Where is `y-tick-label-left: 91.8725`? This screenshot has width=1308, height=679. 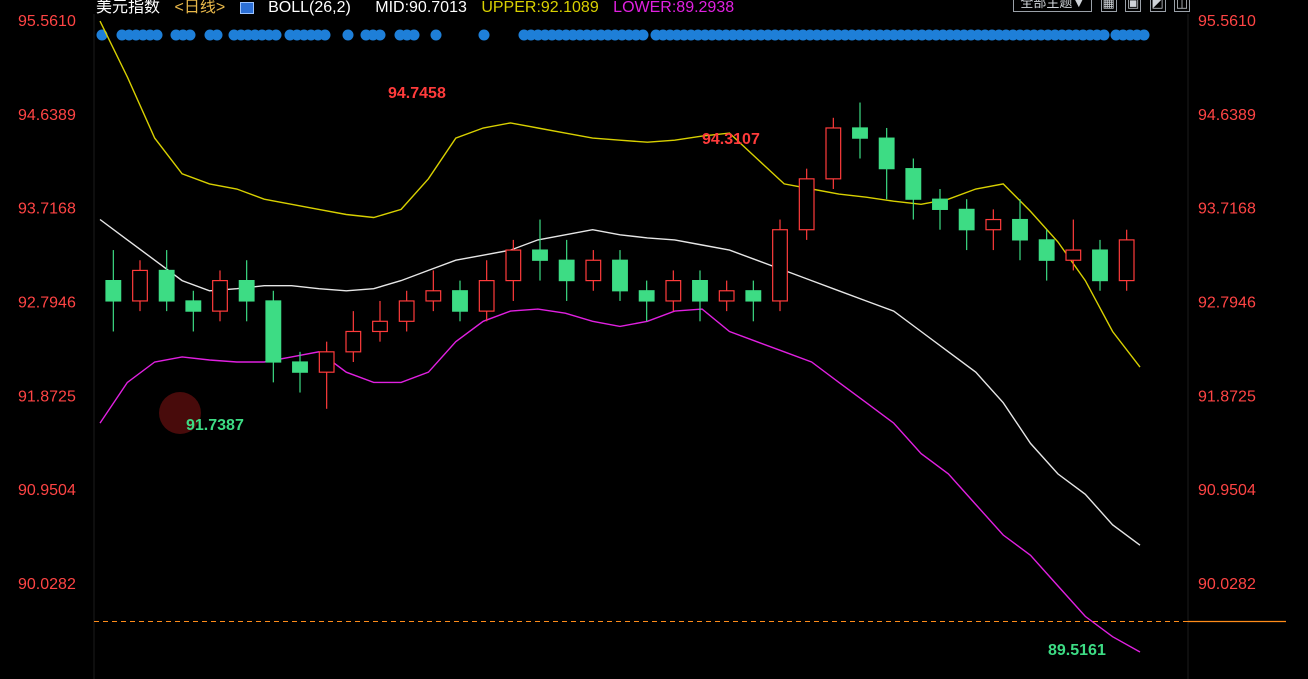 y-tick-label-left: 91.8725 is located at coordinates (47, 396).